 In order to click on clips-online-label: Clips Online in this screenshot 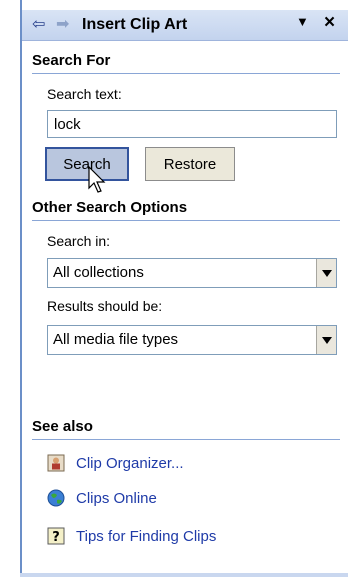, I will do `click(116, 498)`.